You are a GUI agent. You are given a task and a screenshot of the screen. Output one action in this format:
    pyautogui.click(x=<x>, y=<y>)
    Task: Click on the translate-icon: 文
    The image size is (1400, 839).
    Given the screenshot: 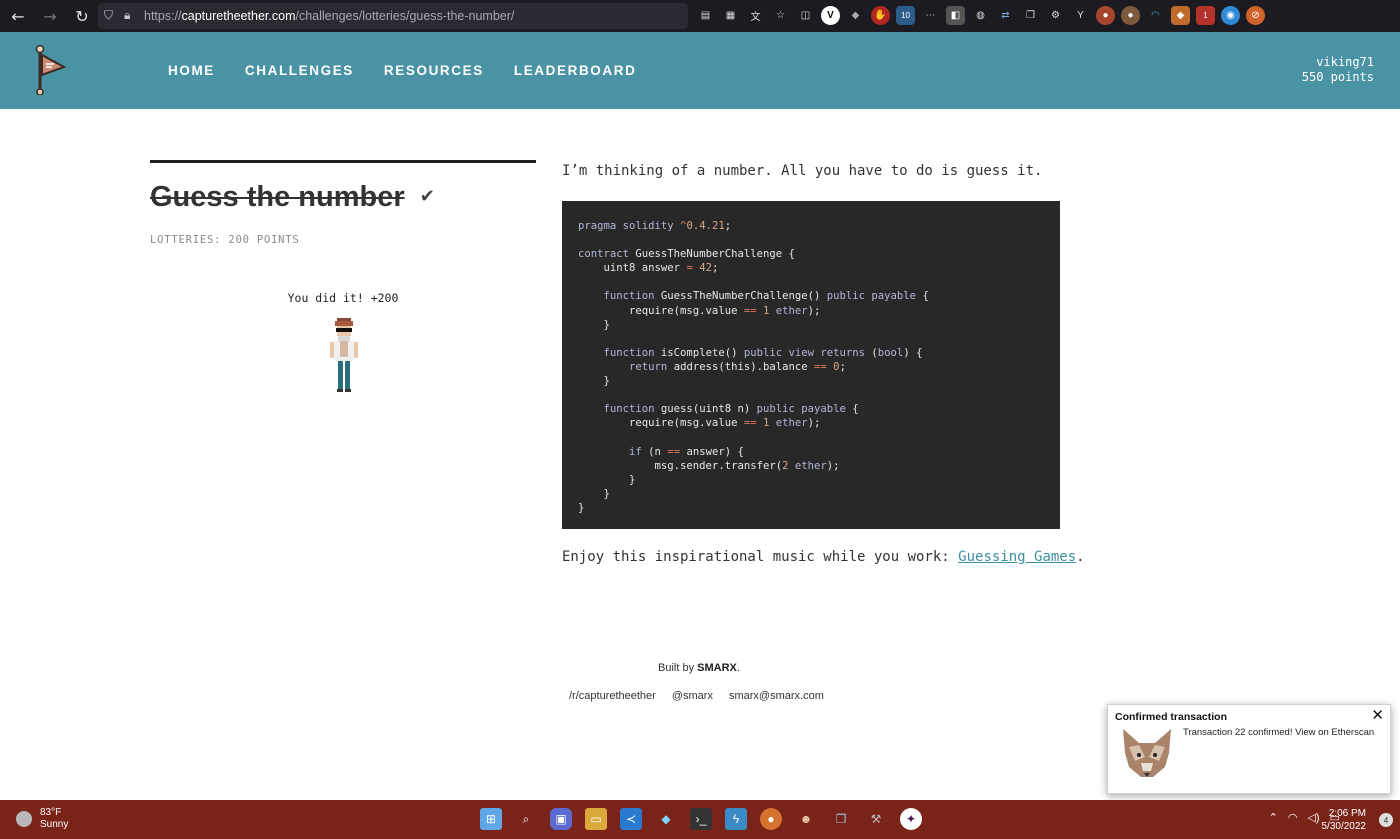 What is the action you would take?
    pyautogui.click(x=755, y=15)
    